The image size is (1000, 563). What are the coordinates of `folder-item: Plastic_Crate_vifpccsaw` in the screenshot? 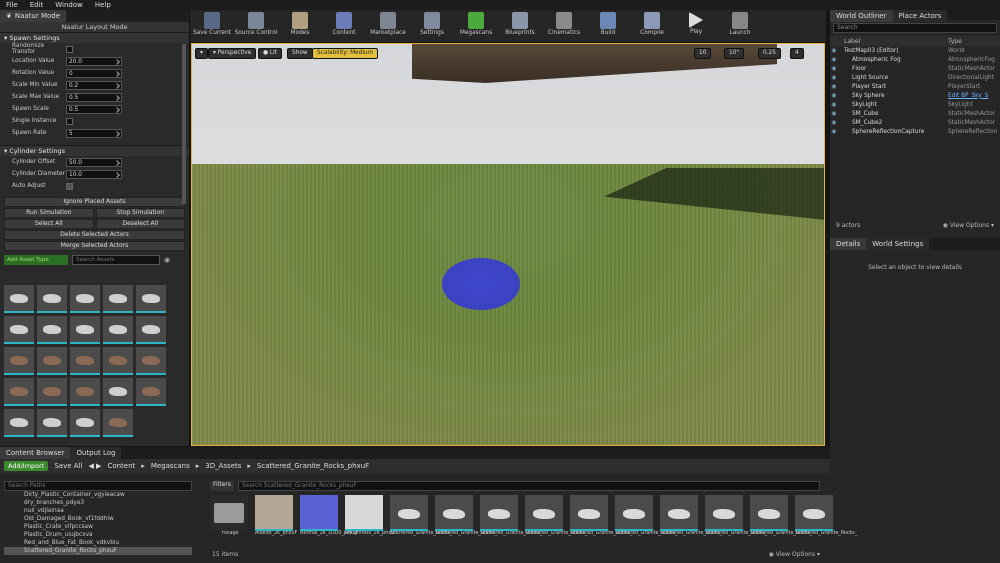 It's located at (98, 527).